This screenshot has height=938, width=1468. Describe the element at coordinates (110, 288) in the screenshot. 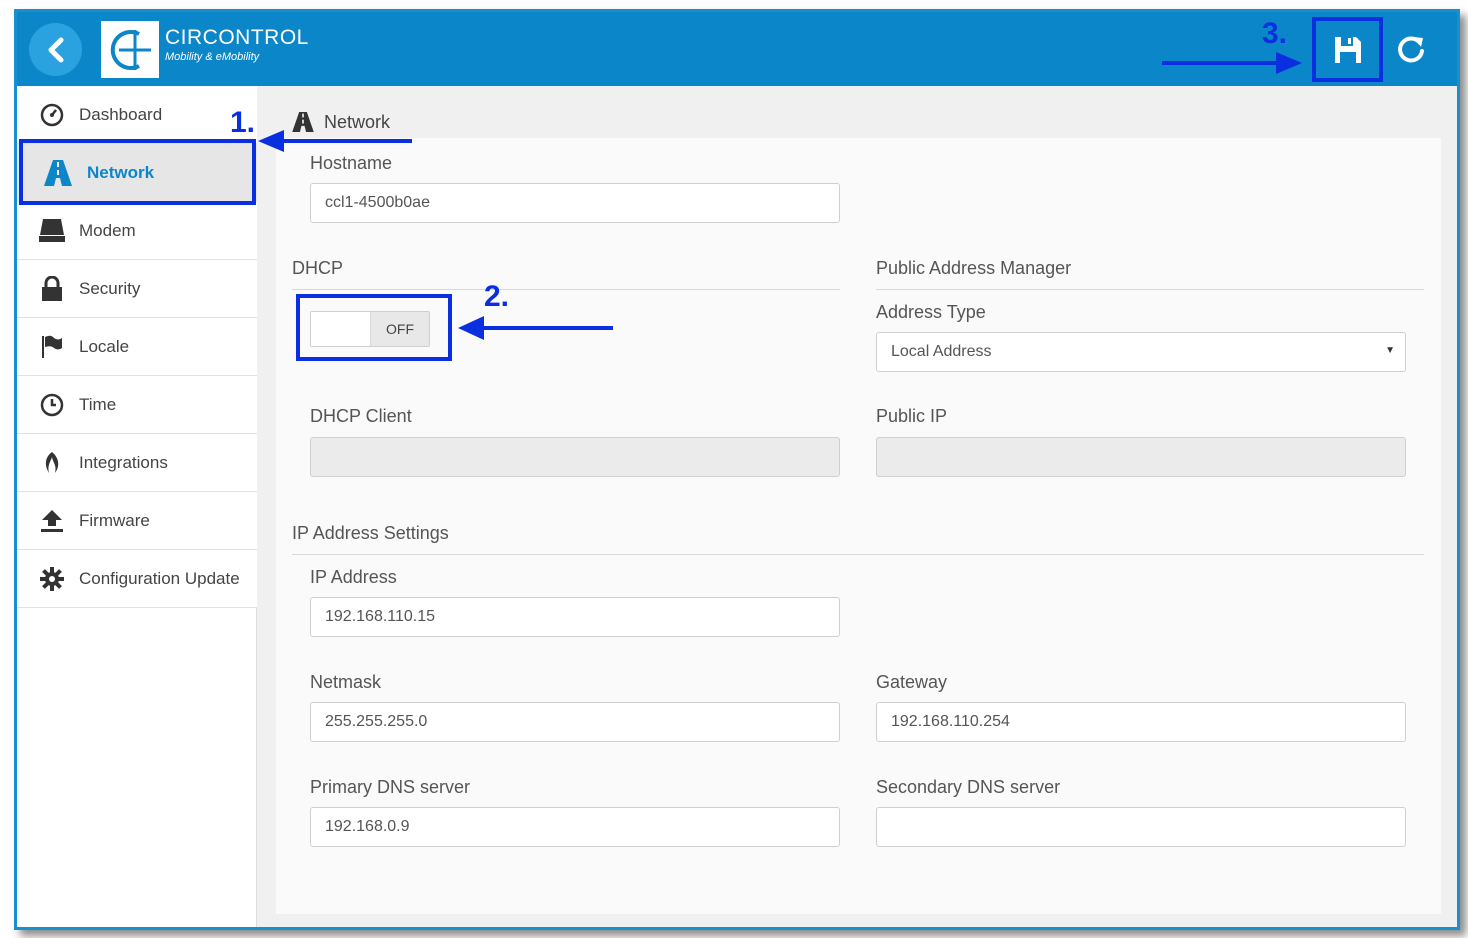

I see `sidebar-item-label: Security` at that location.